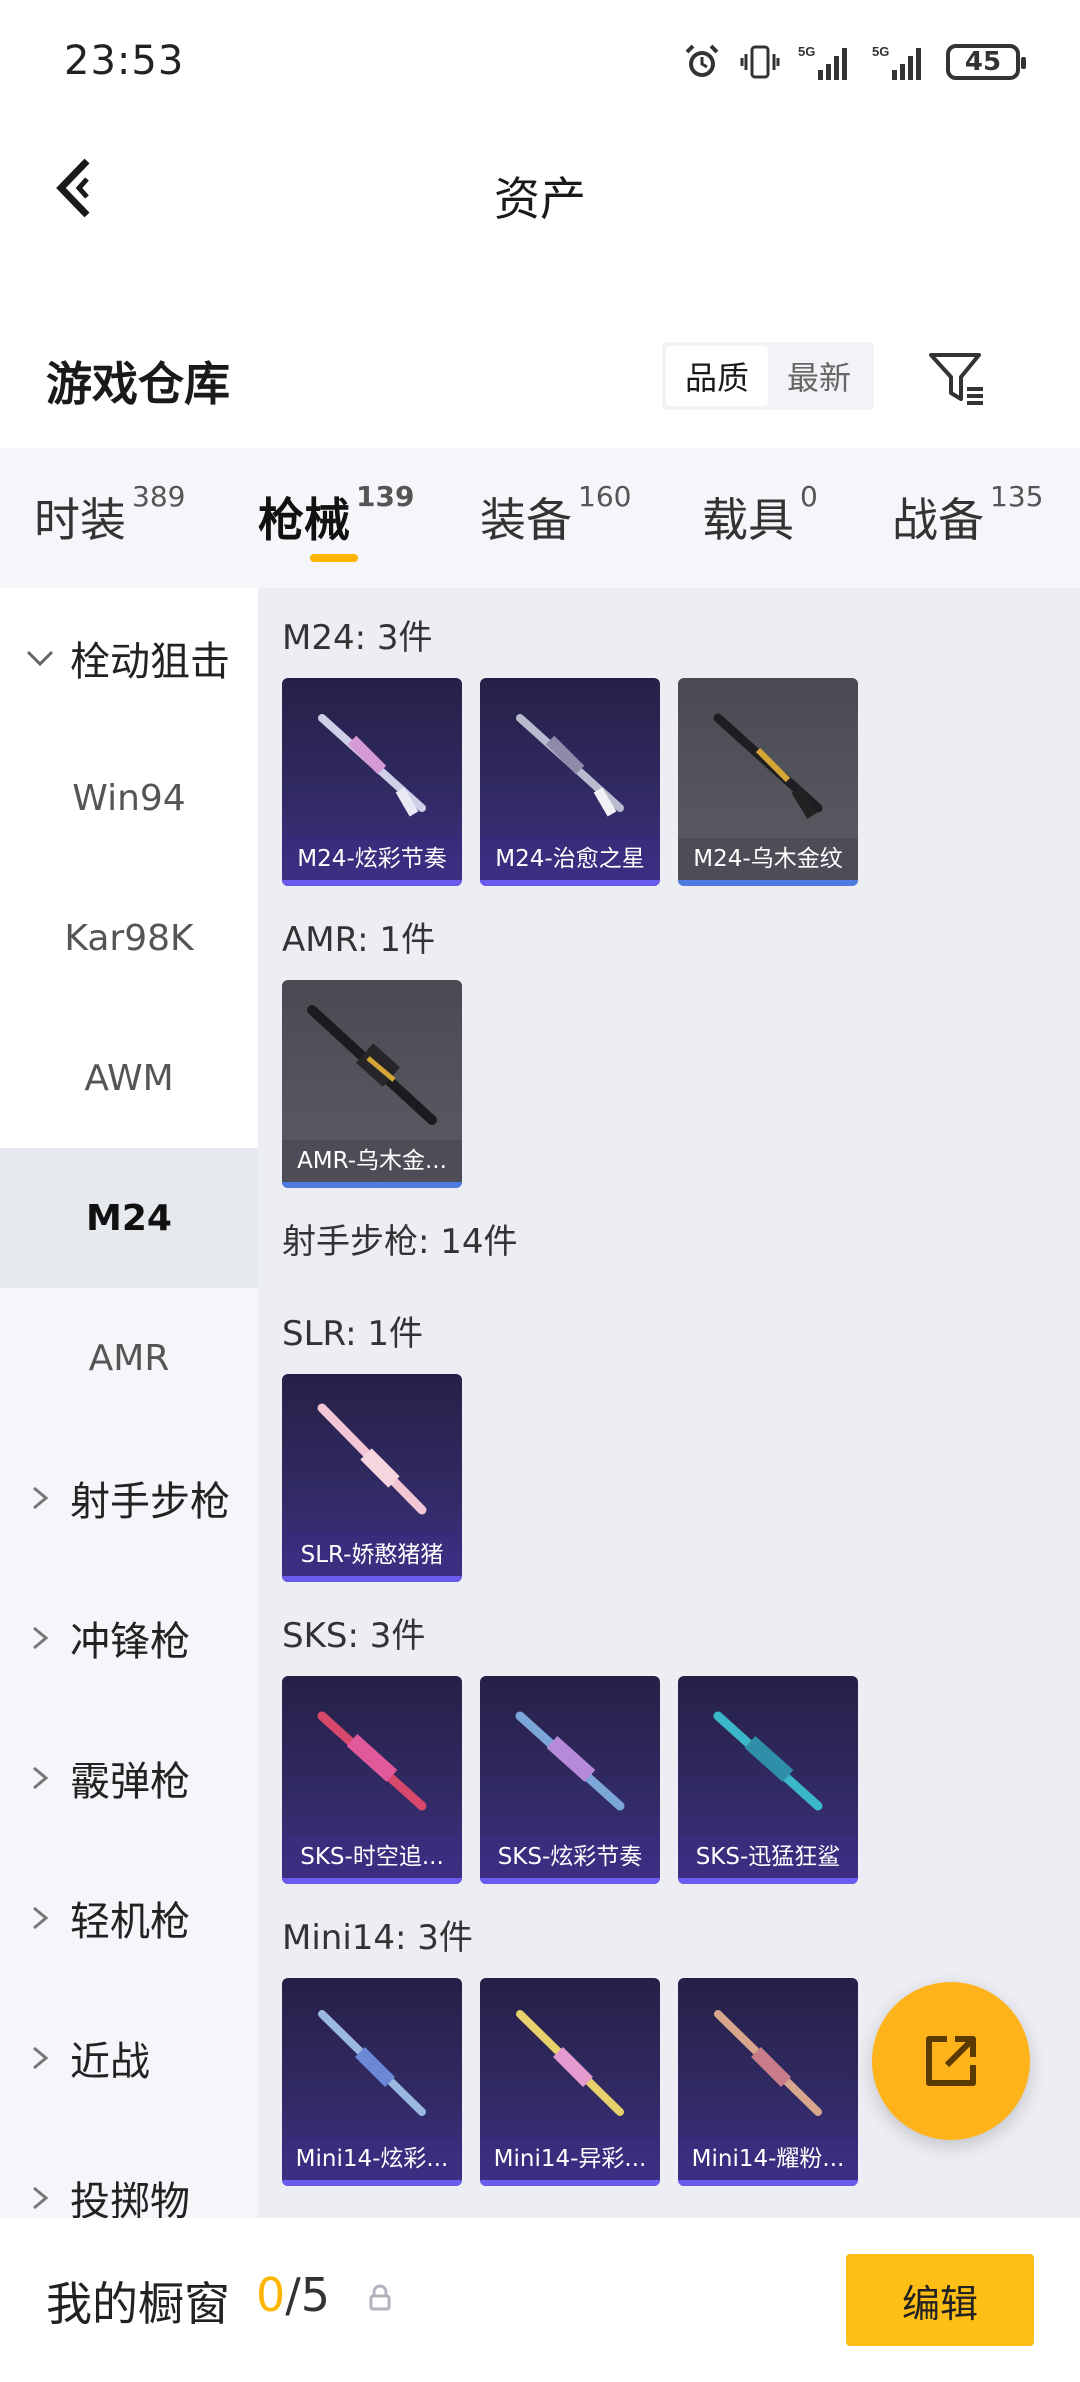  What do you see at coordinates (129, 2173) in the screenshot?
I see `sidebar-group-throwable: 投掷物` at bounding box center [129, 2173].